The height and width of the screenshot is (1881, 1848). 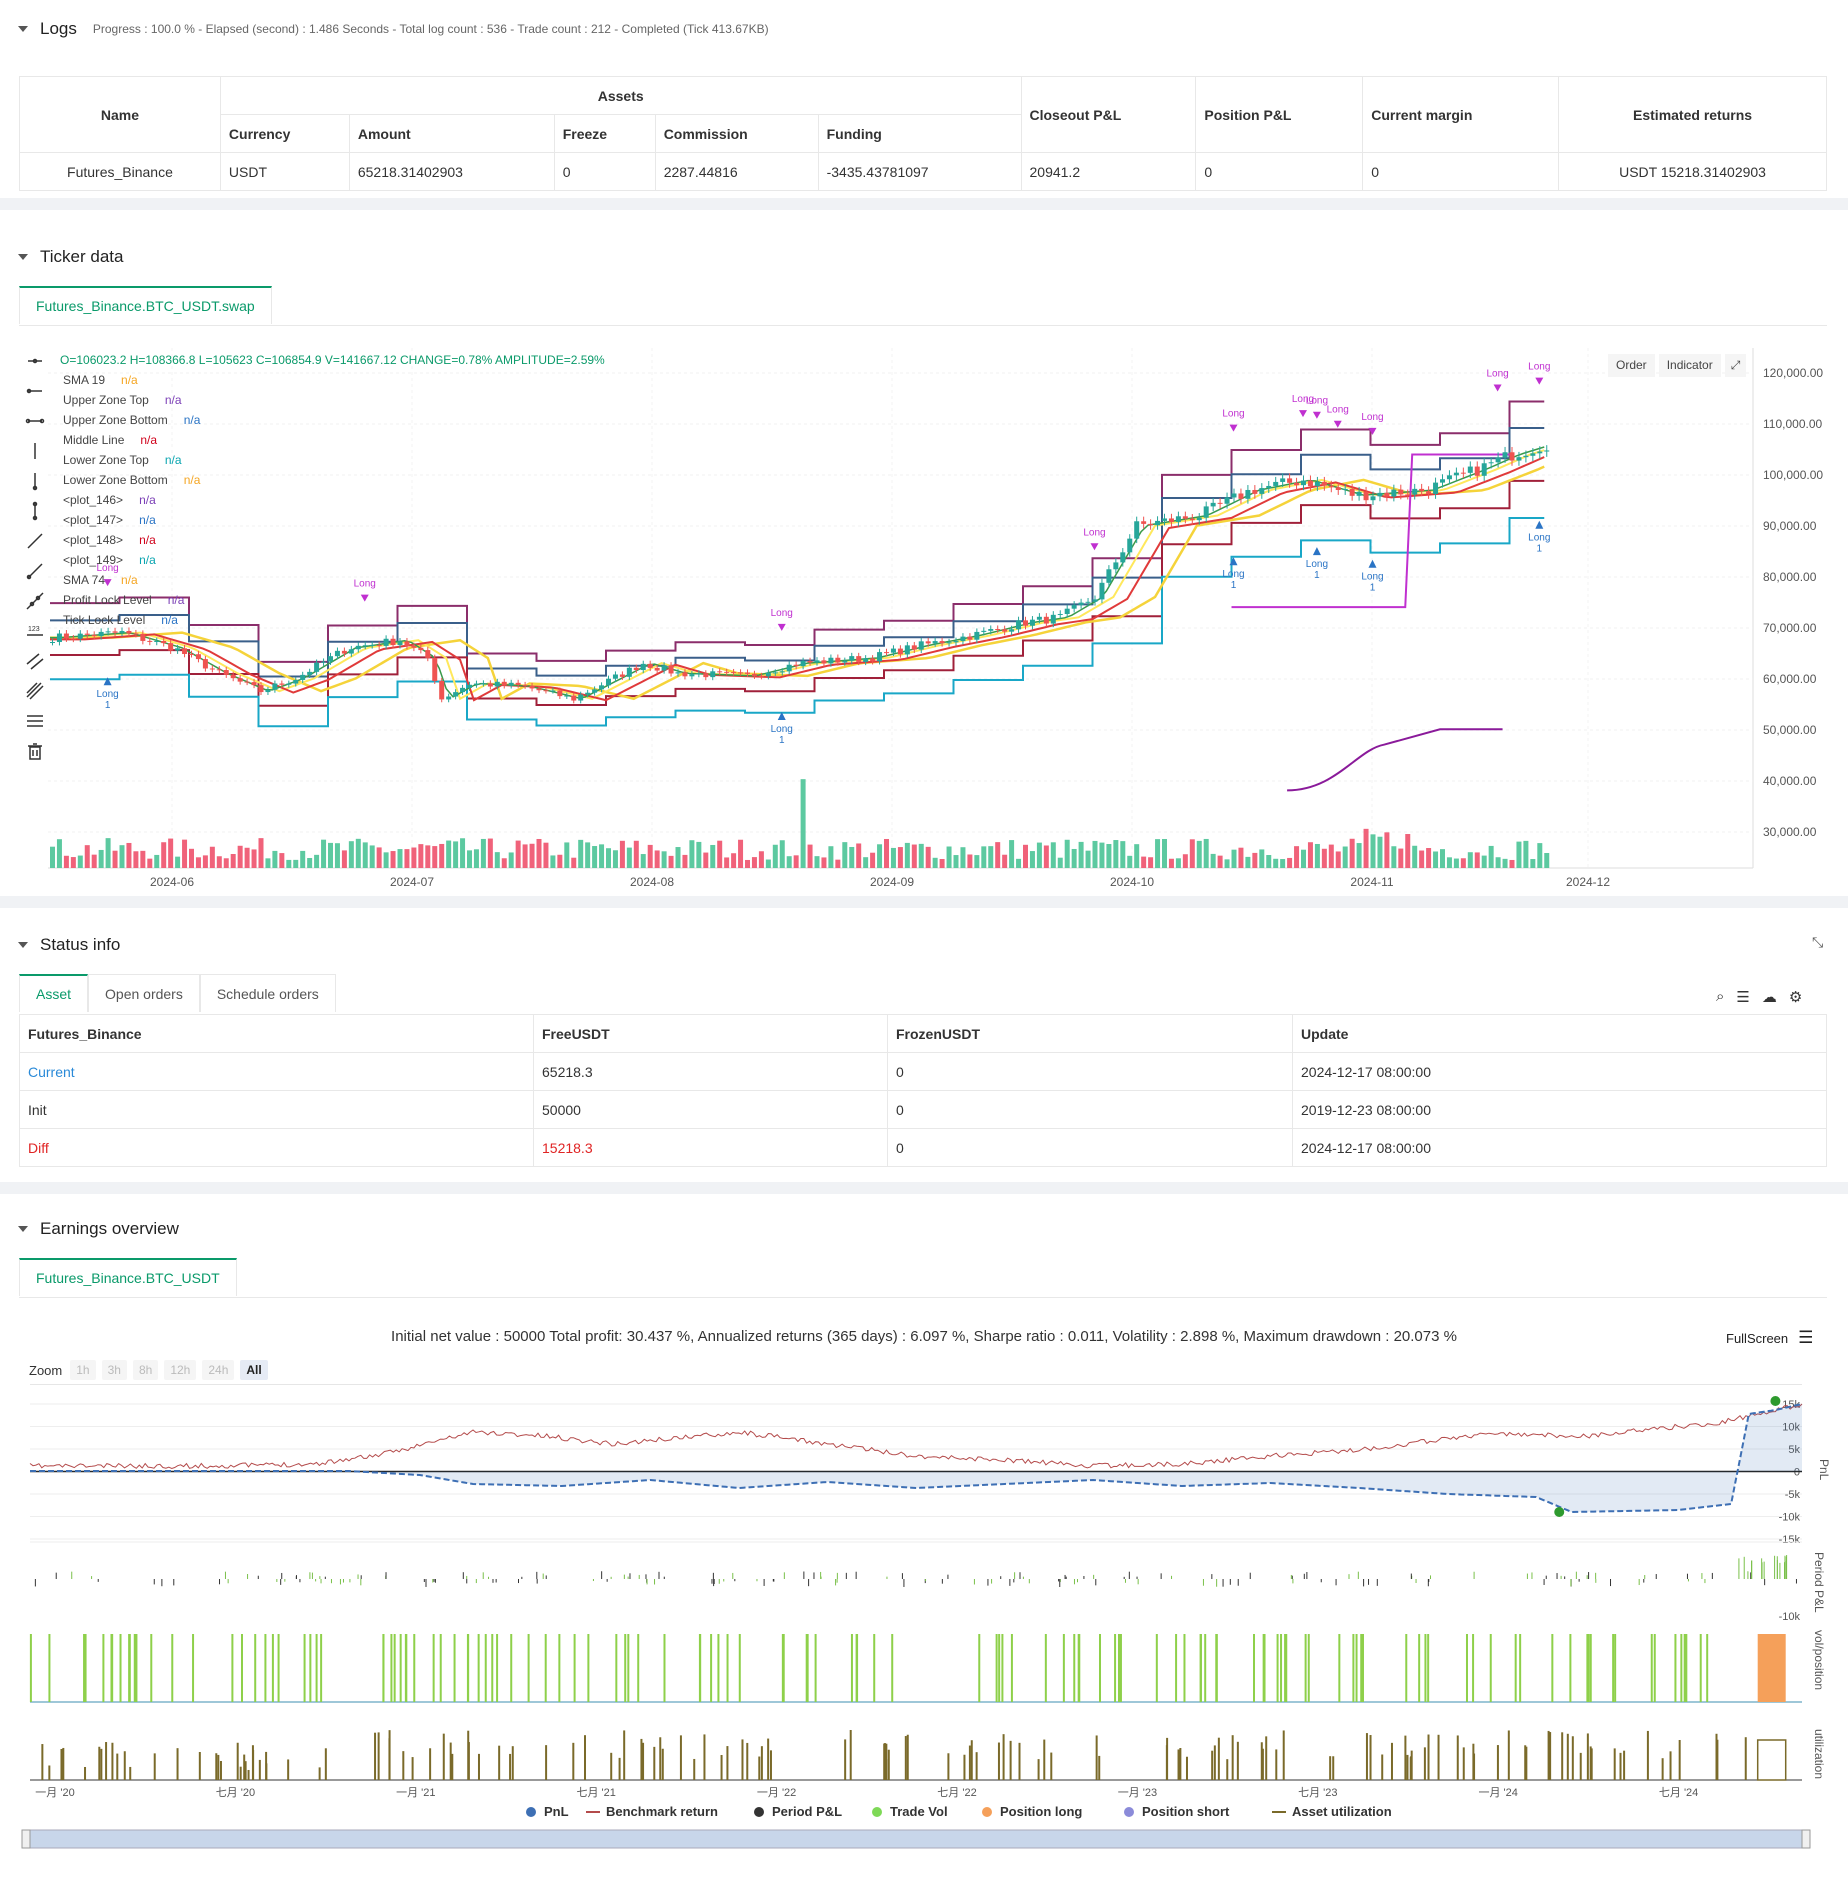 What do you see at coordinates (1805, 1338) in the screenshot?
I see `menu-icon: ☰` at bounding box center [1805, 1338].